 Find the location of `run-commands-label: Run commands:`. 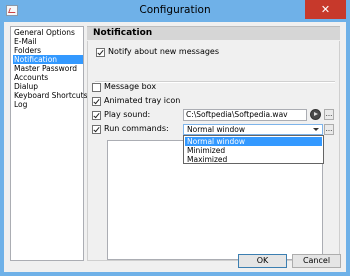

run-commands-label: Run commands: is located at coordinates (136, 129).